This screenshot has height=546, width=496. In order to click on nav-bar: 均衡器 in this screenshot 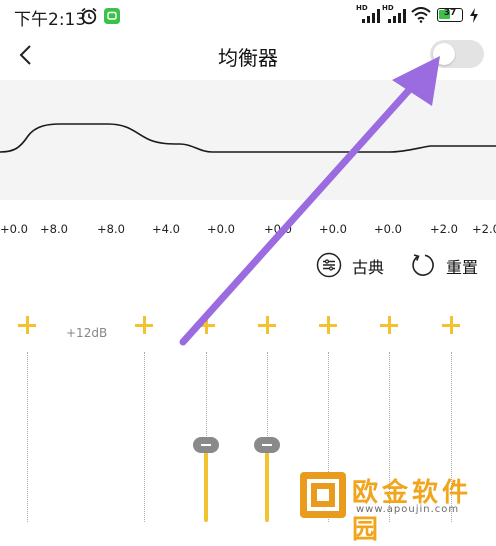, I will do `click(248, 56)`.